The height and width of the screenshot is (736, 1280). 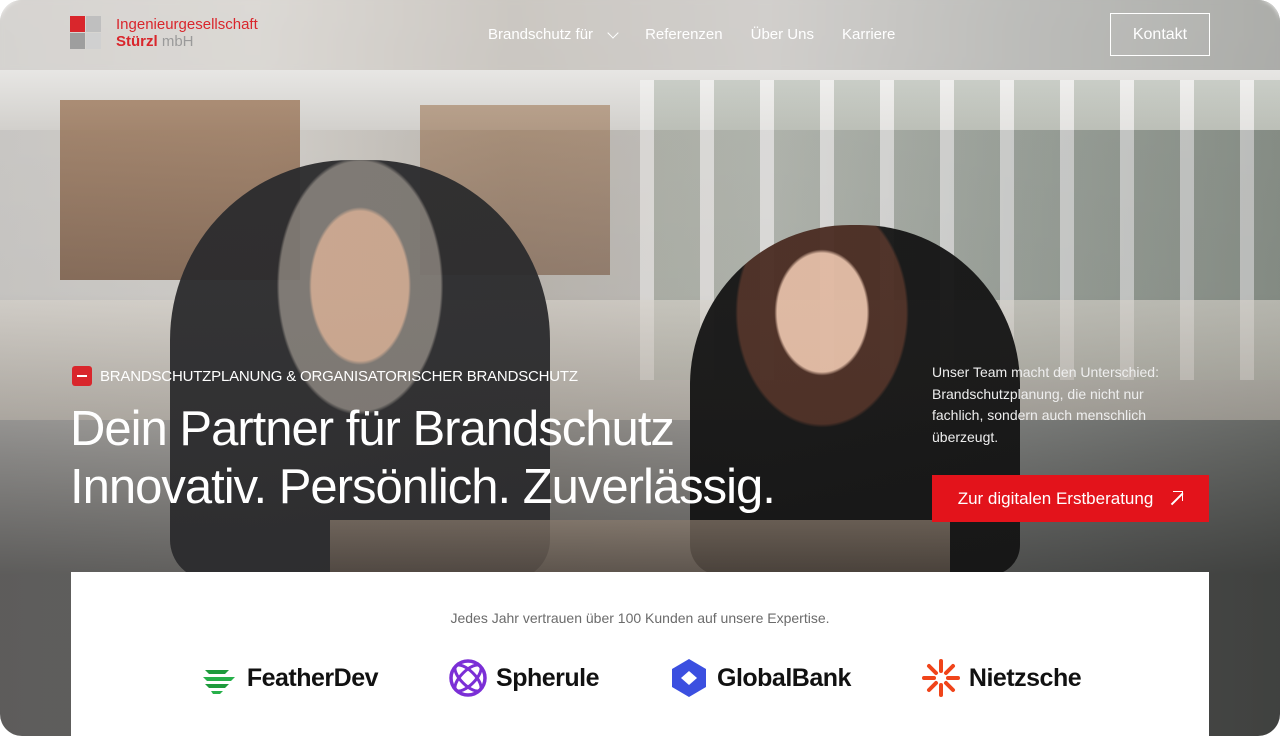 I want to click on logo-company-name: Ingenieurgesellschaft, so click(x=187, y=24).